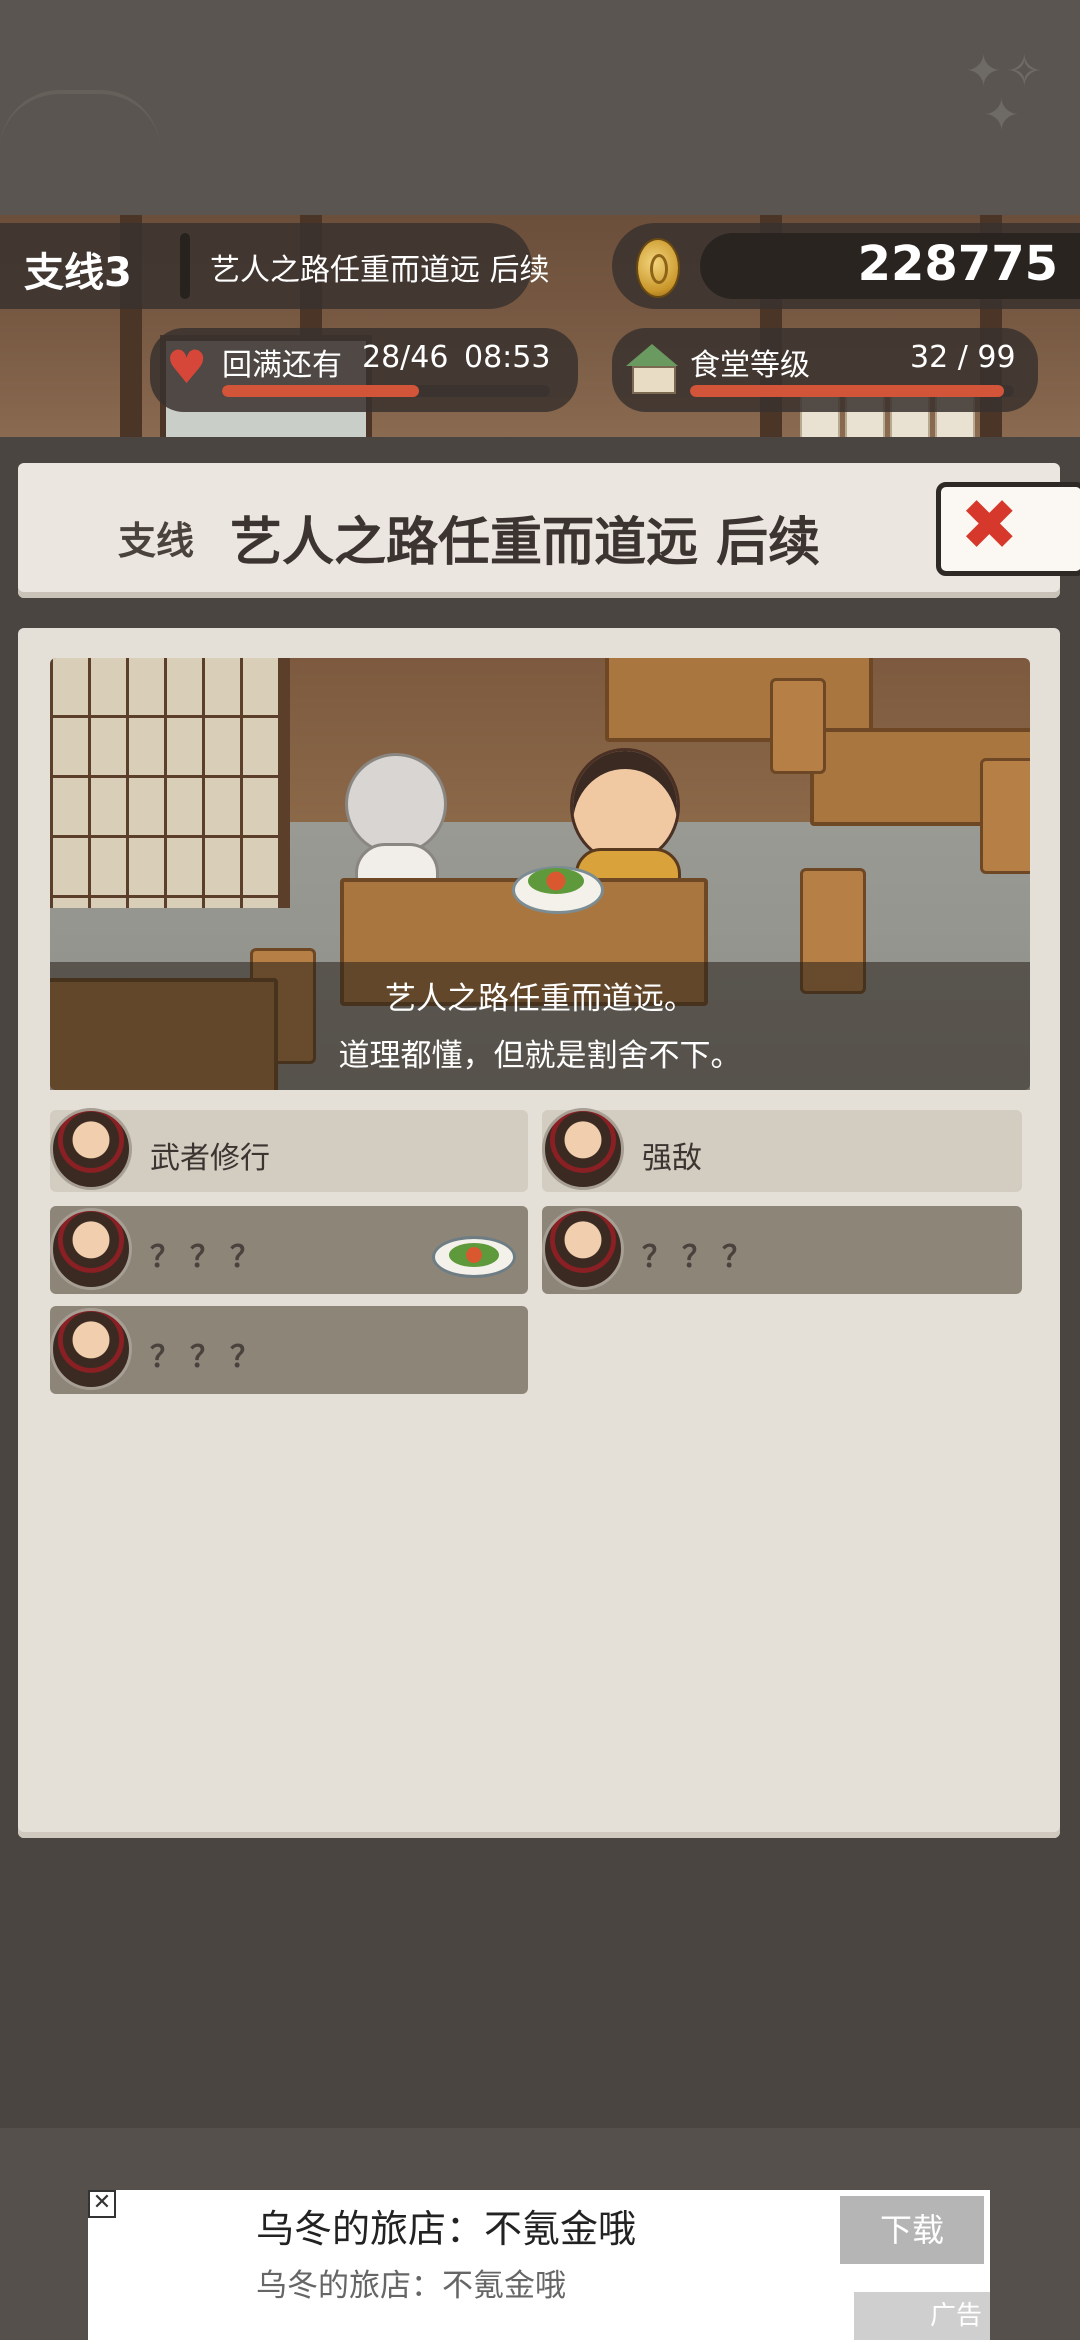  I want to click on quest-label-2: 强敌, so click(672, 1158).